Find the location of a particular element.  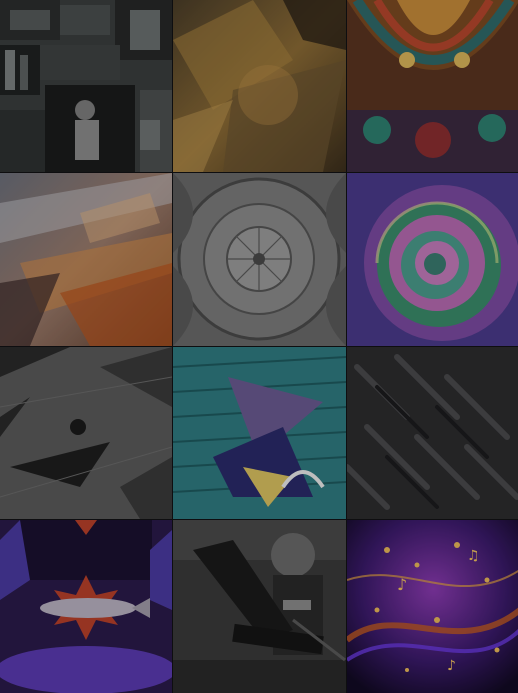

psychedelic-spiral-art is located at coordinates (432, 259).